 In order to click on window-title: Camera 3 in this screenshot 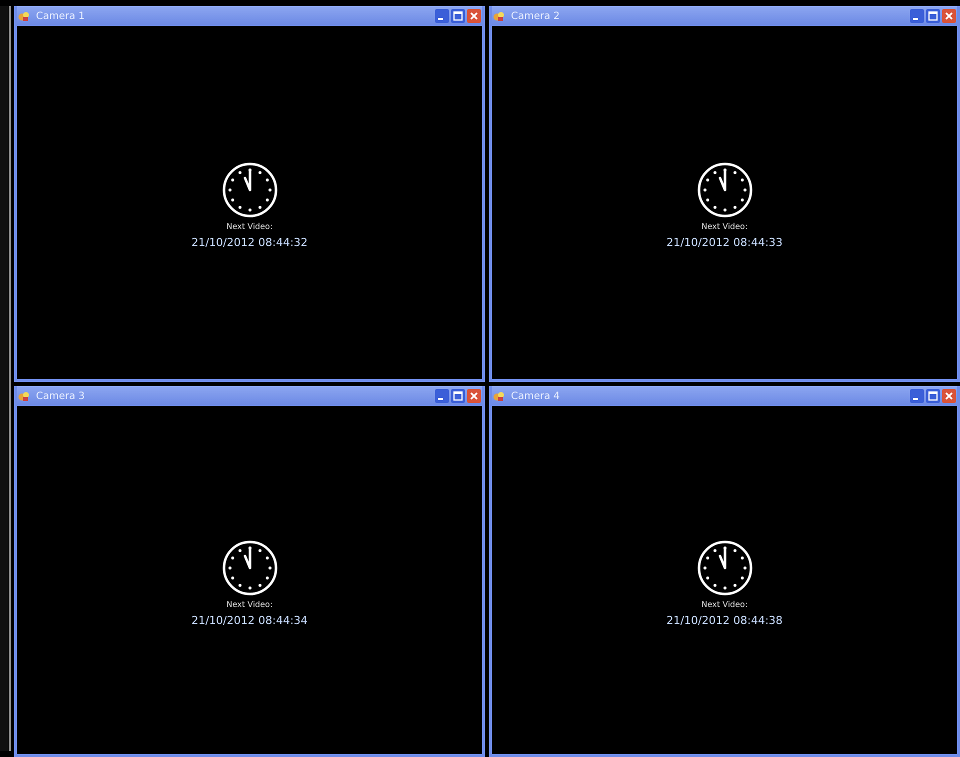, I will do `click(60, 396)`.